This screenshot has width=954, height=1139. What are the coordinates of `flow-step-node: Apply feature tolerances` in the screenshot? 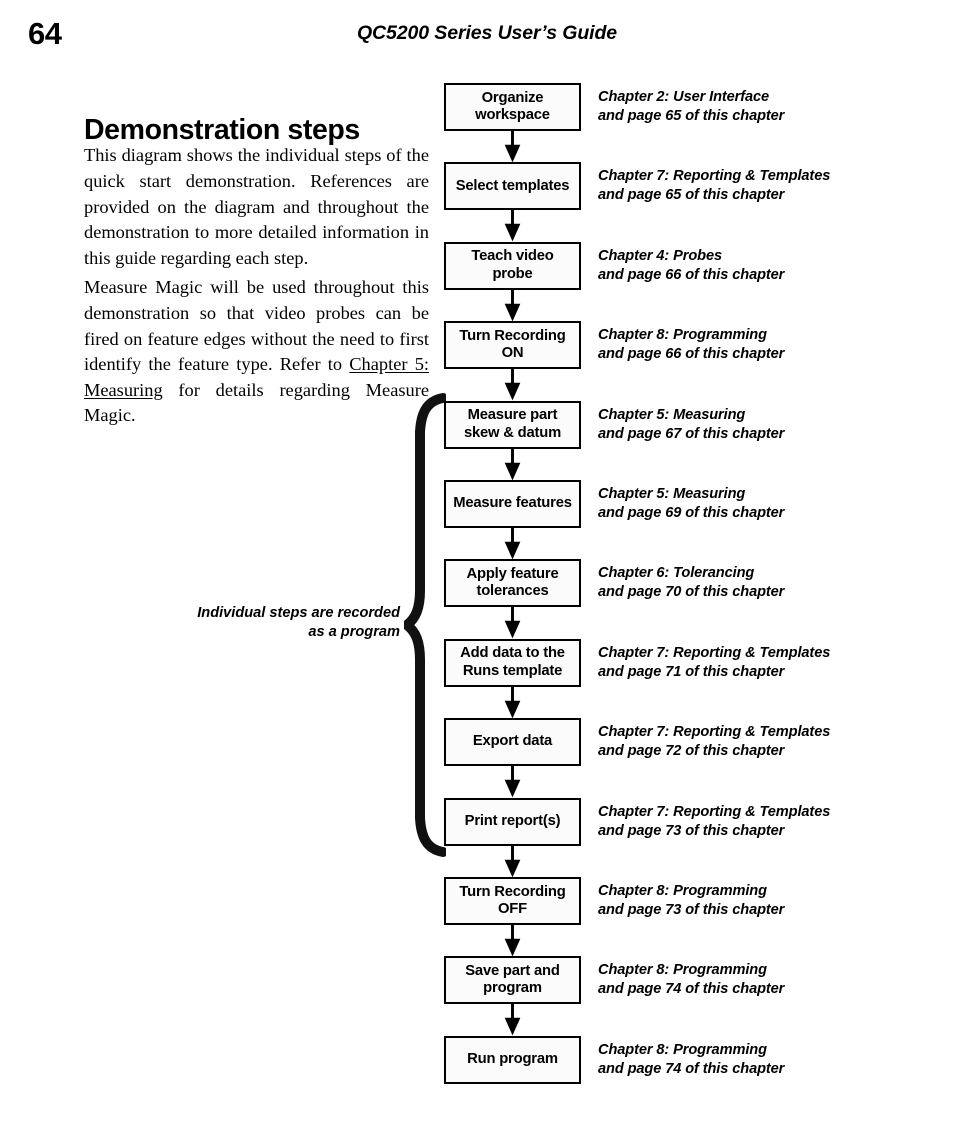 It's located at (512, 583).